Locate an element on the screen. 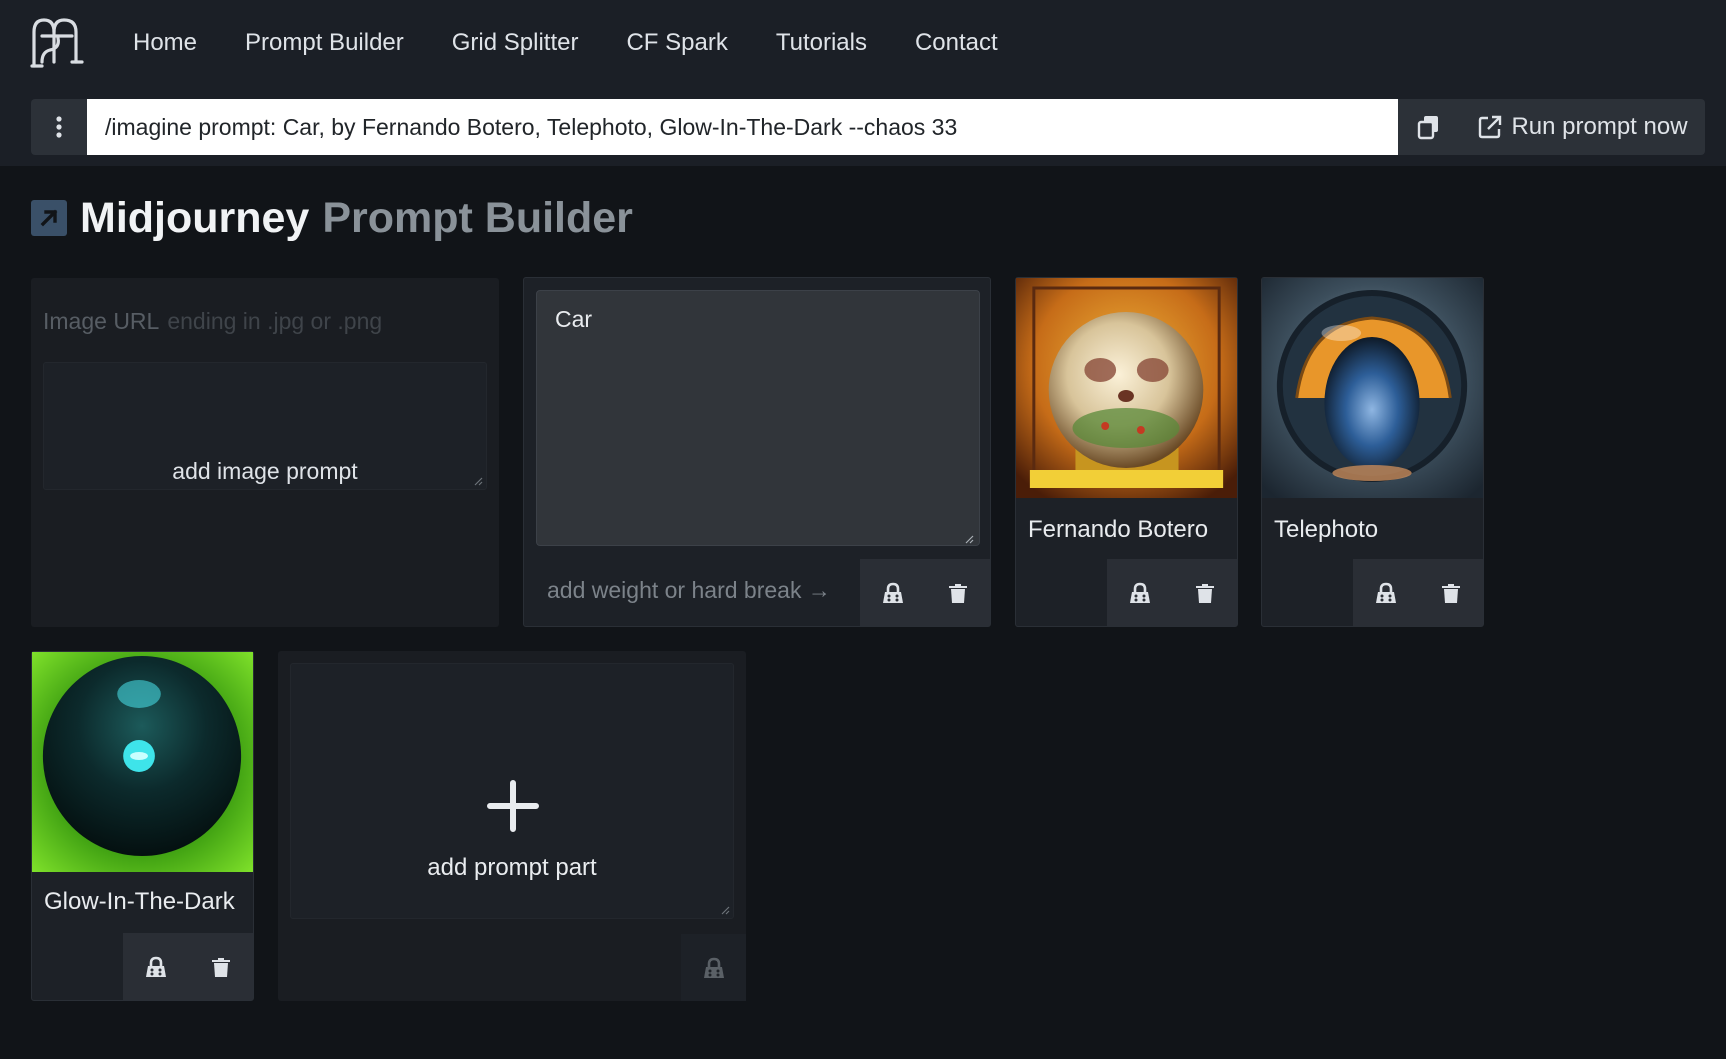 The height and width of the screenshot is (1059, 1726). run-prompt-button: Run prompt now is located at coordinates (1582, 127).